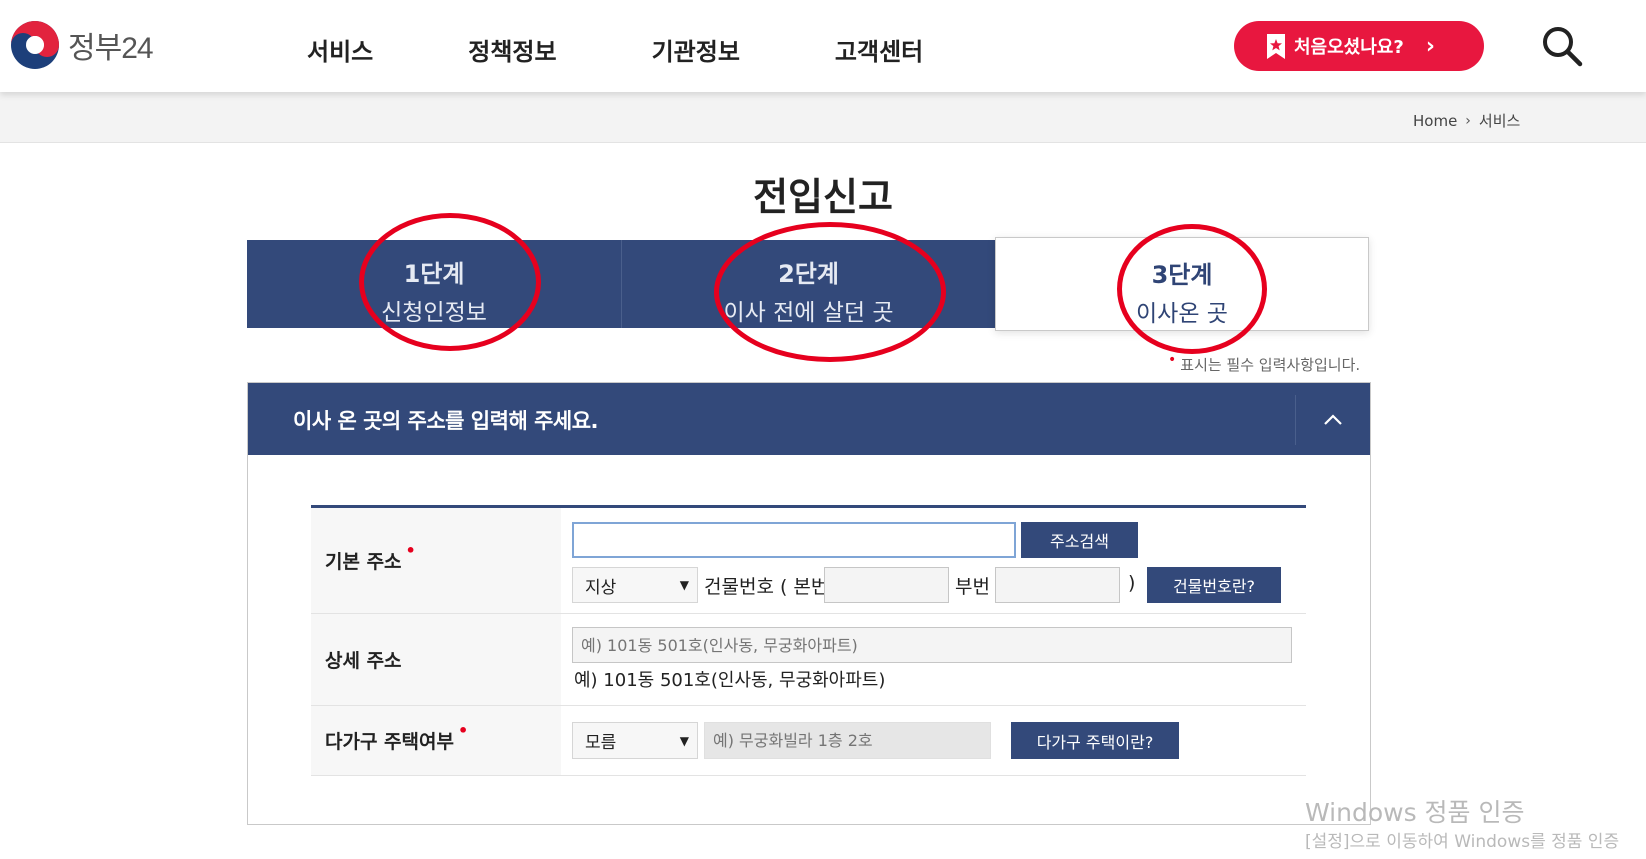 This screenshot has width=1646, height=859. I want to click on detail-address-example: 예) 101동 501호(인사동, 무궁화아파트), so click(730, 680).